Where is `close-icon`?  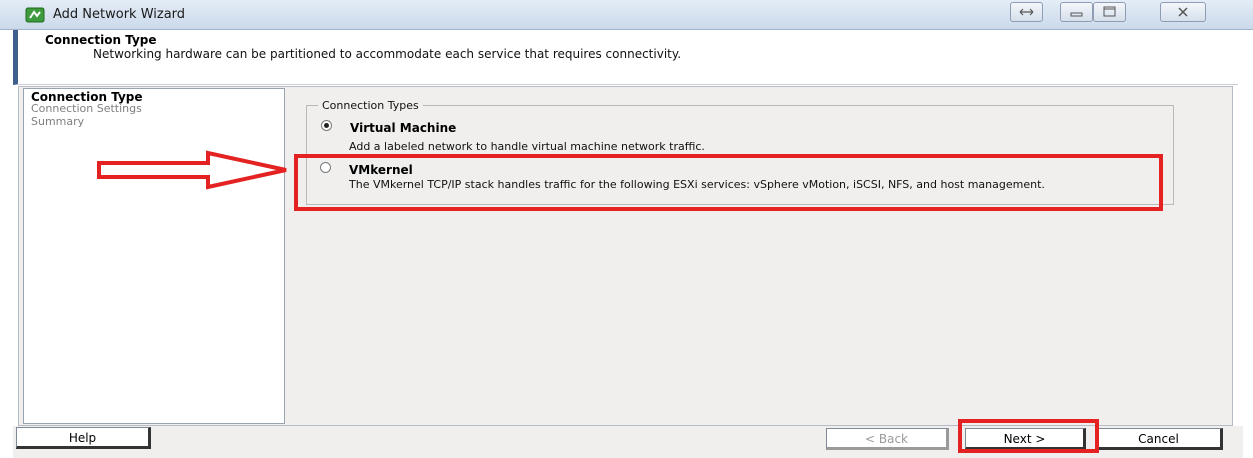
close-icon is located at coordinates (1183, 12).